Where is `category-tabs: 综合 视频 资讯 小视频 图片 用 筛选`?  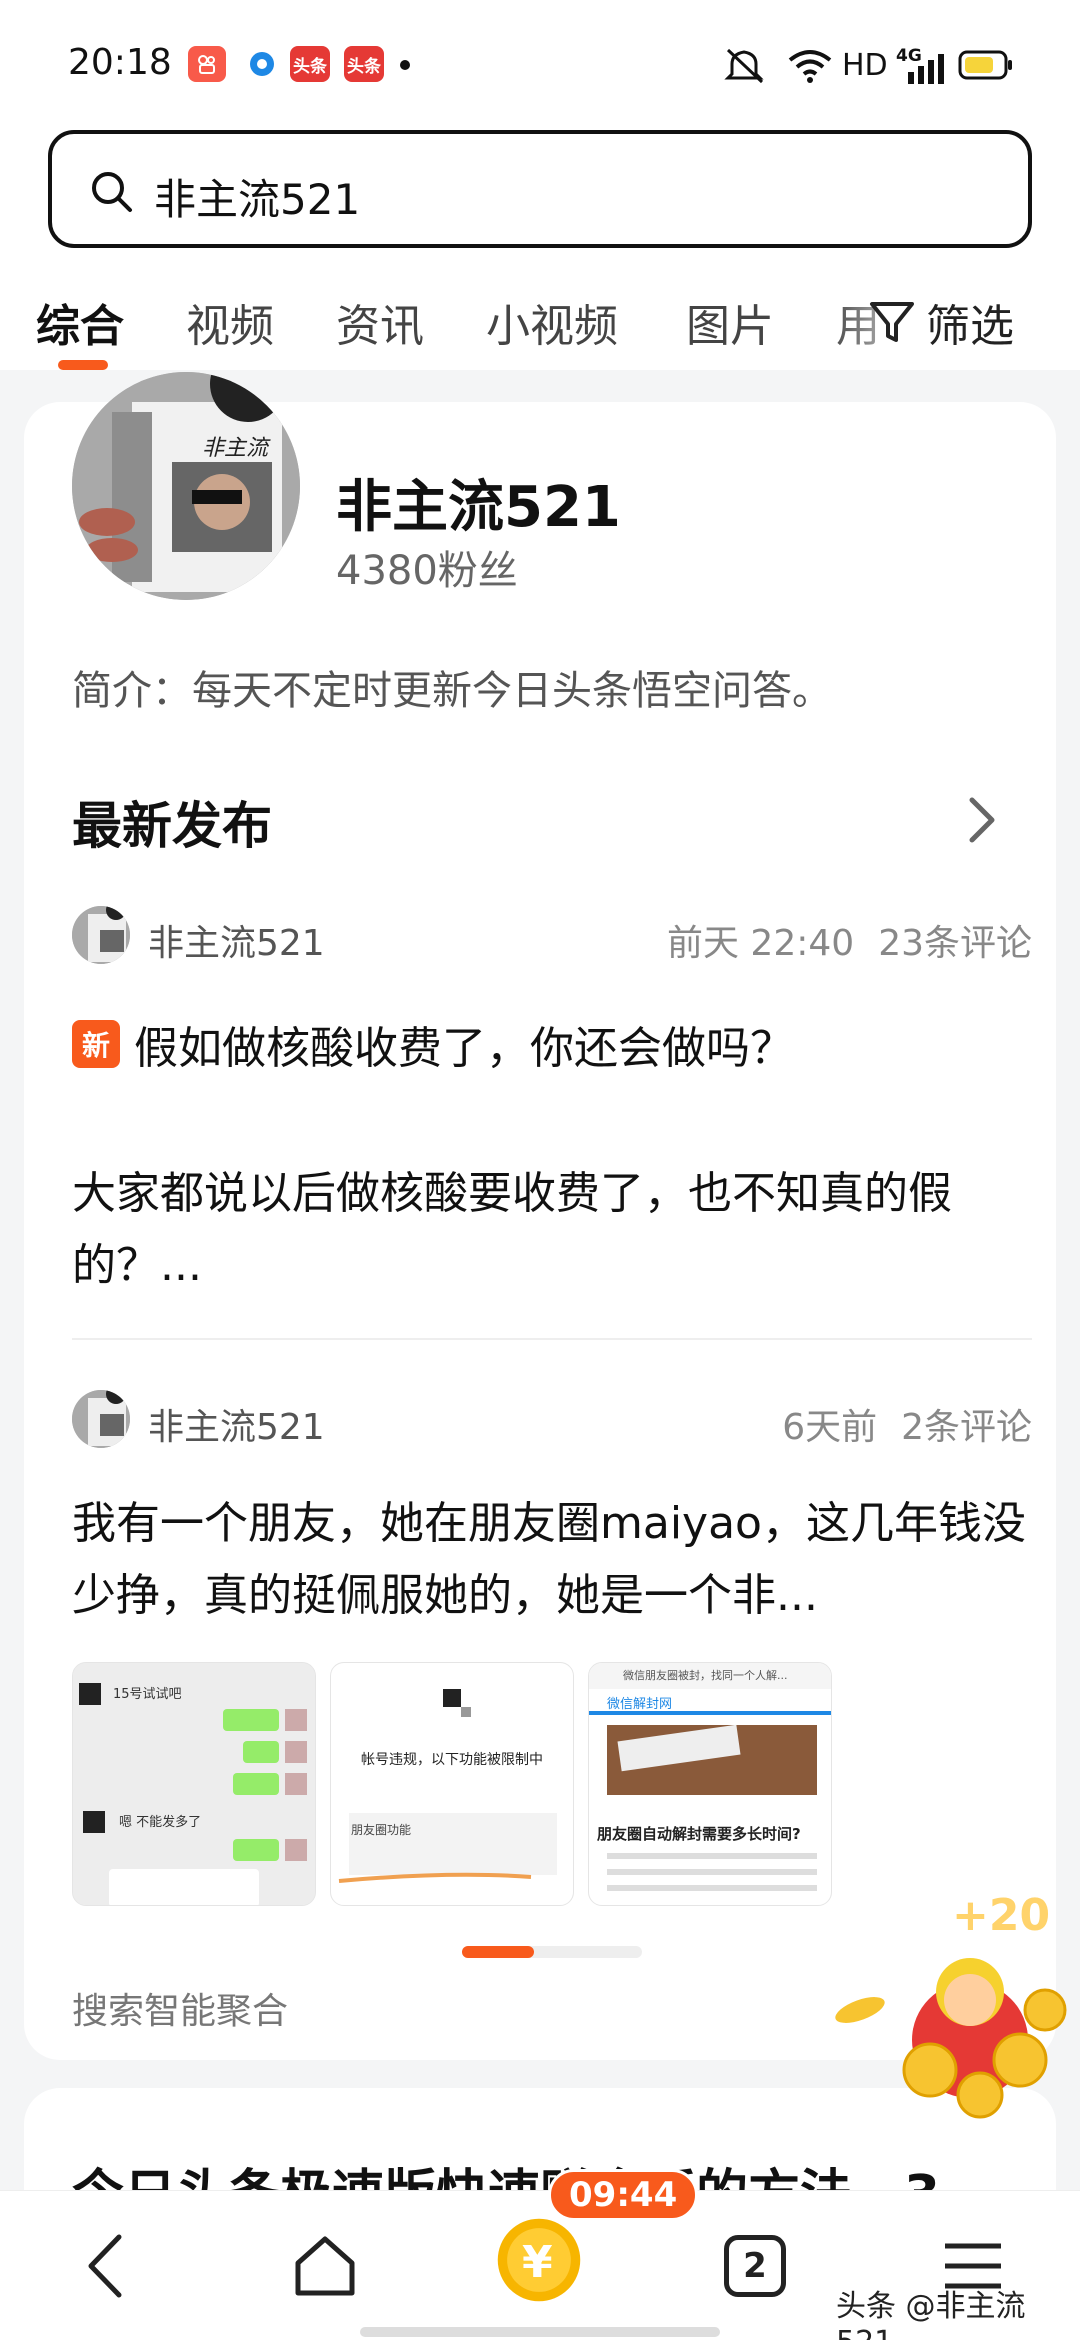
category-tabs: 综合 视频 资讯 小视频 图片 用 筛选 is located at coordinates (540, 310).